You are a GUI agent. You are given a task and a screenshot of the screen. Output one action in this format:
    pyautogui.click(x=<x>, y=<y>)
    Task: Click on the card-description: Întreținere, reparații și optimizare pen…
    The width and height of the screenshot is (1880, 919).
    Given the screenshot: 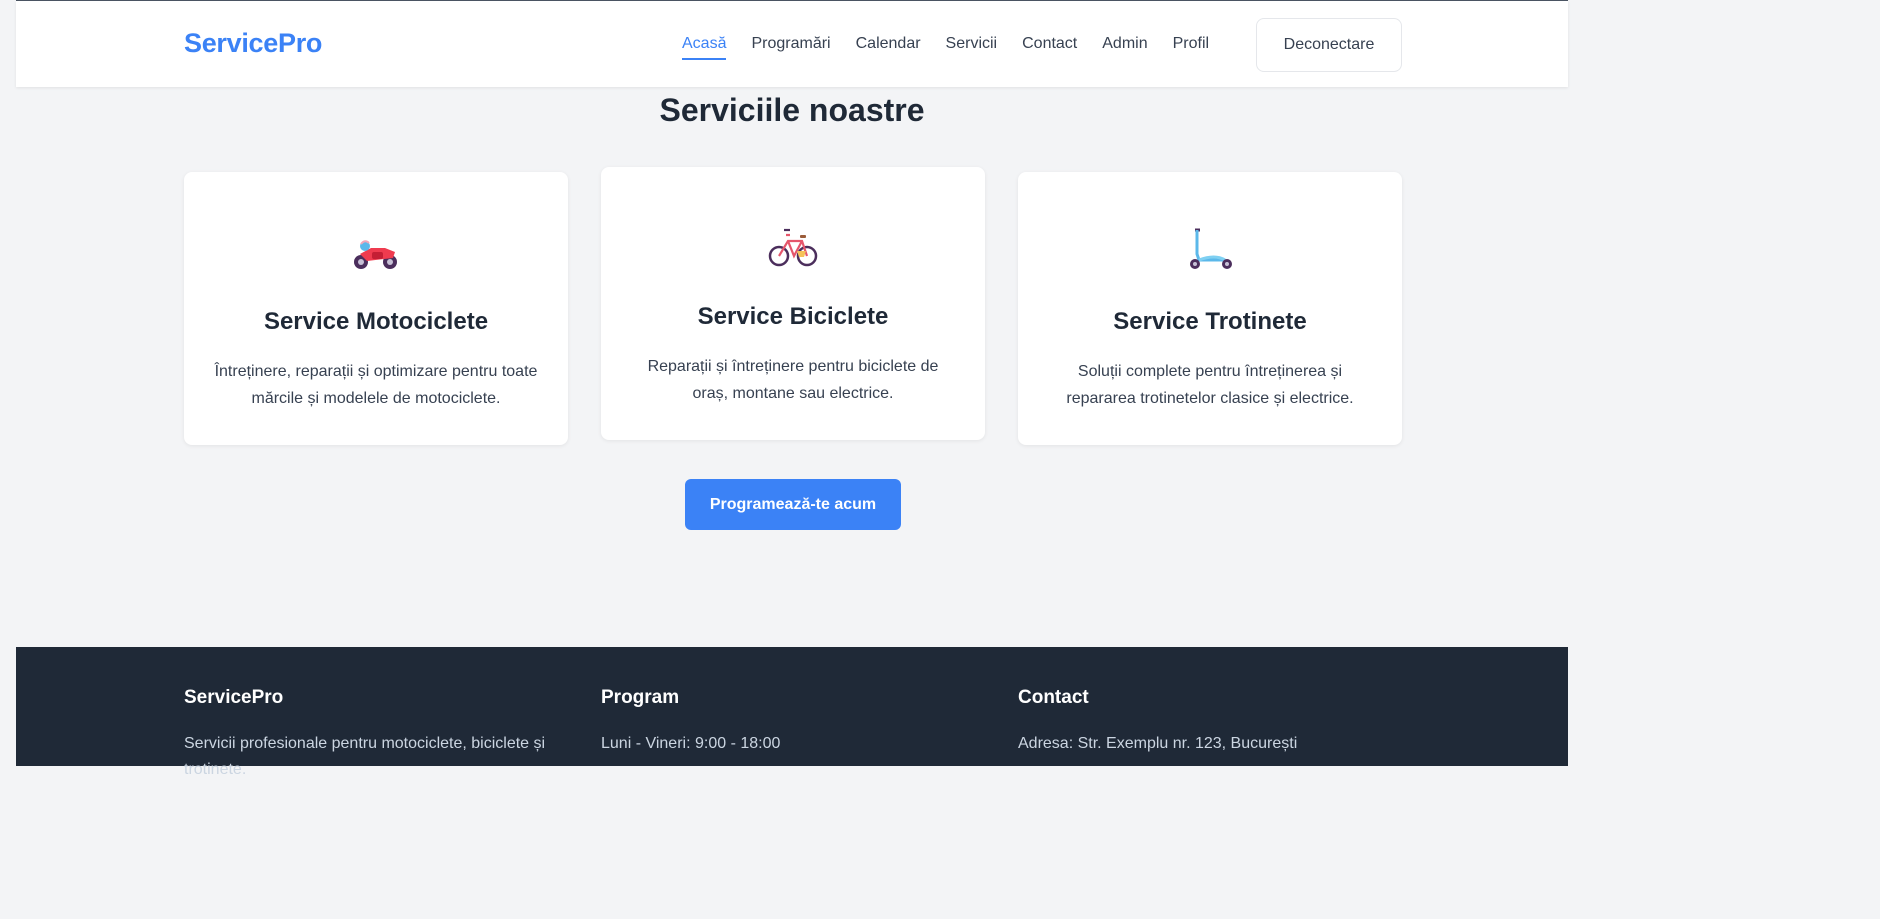 What is the action you would take?
    pyautogui.click(x=376, y=385)
    